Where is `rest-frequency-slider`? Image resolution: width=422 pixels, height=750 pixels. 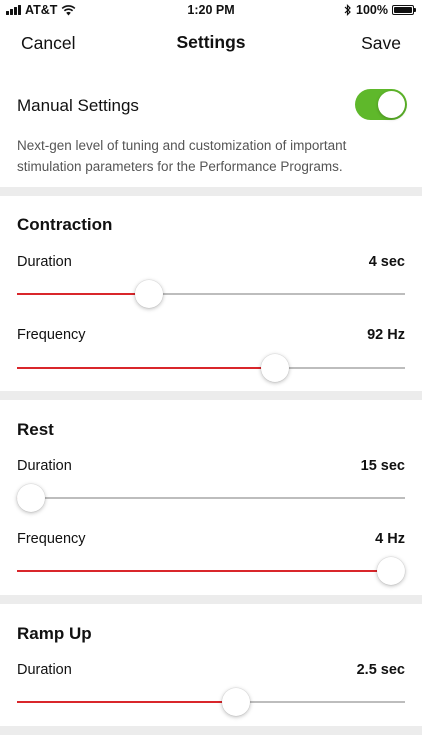
rest-frequency-slider is located at coordinates (211, 571).